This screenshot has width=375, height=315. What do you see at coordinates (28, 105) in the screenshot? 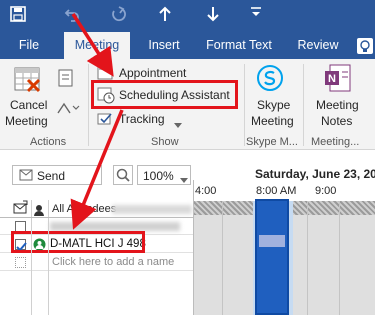
I see `cancel-meeting-label-1: Cancel` at bounding box center [28, 105].